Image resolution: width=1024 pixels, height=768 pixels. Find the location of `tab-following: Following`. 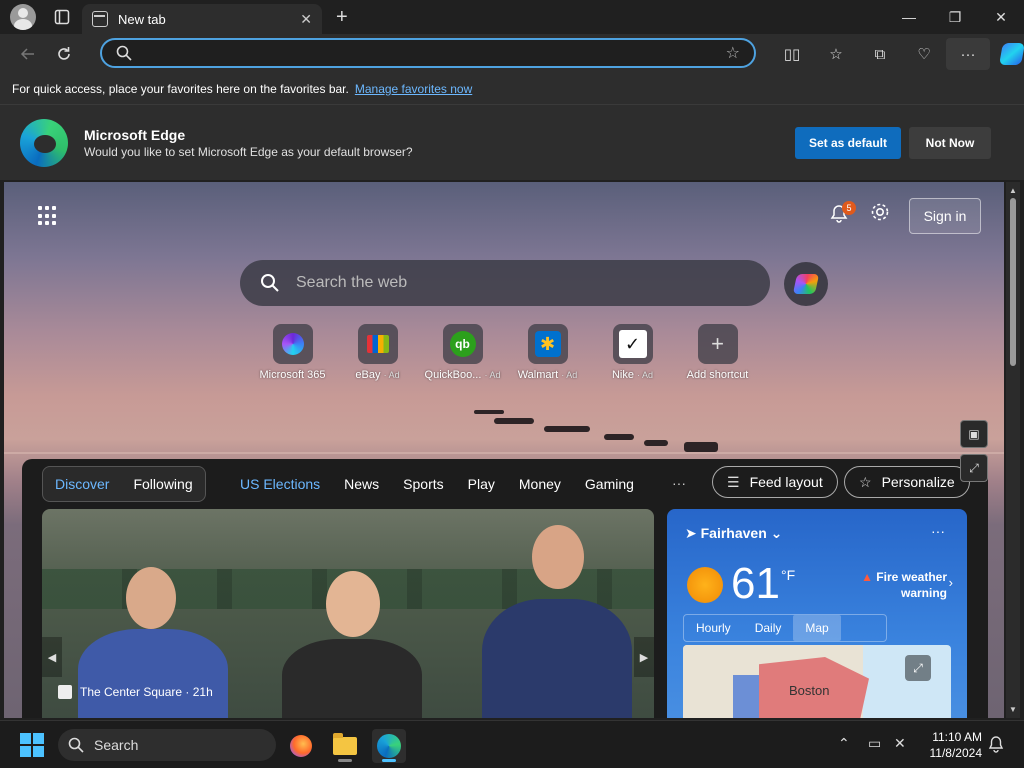

tab-following: Following is located at coordinates (162, 484).